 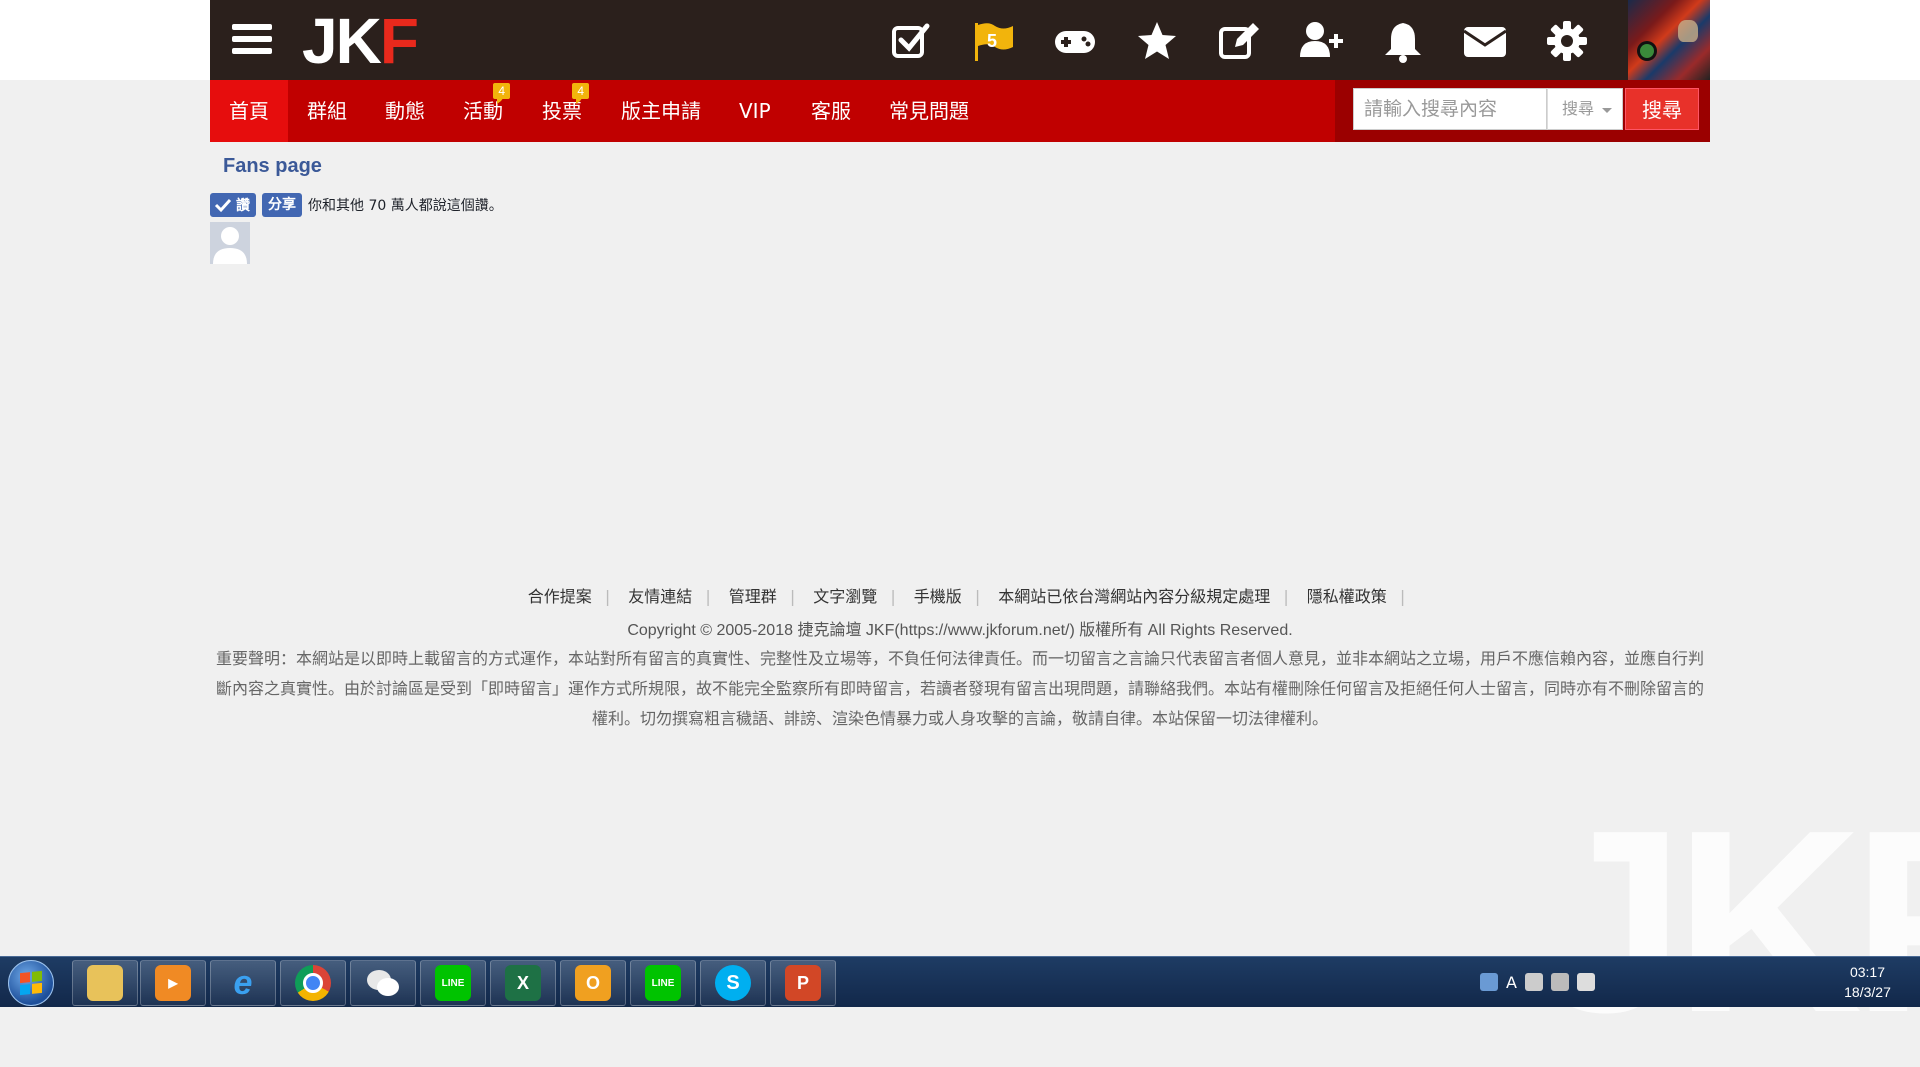 I want to click on footer-link-text-view: 文字瀏覽, so click(x=845, y=596).